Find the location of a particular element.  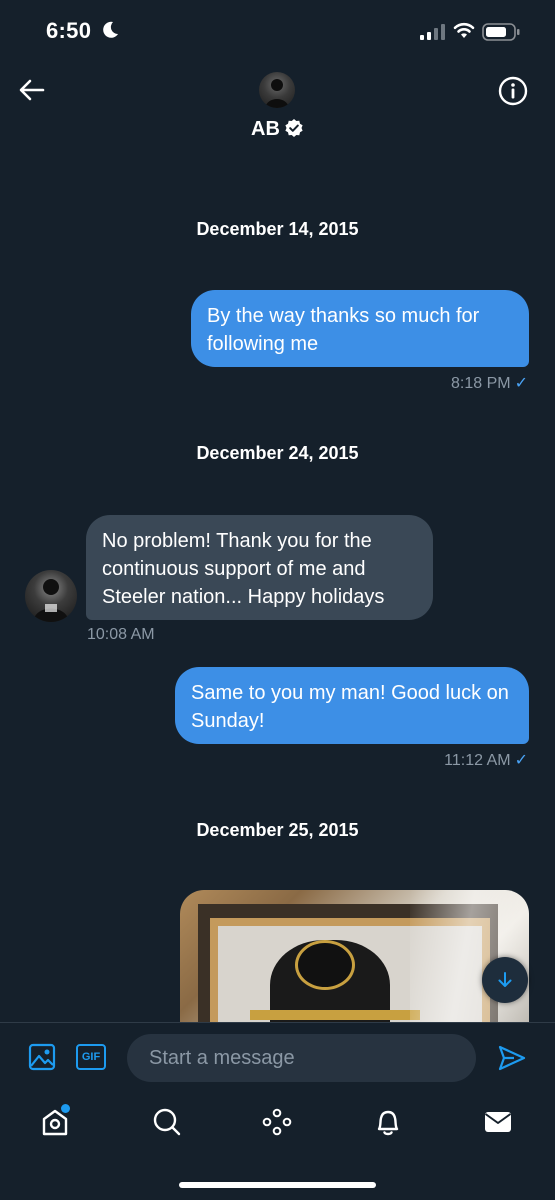

tab-notifications is located at coordinates (390, 1124).